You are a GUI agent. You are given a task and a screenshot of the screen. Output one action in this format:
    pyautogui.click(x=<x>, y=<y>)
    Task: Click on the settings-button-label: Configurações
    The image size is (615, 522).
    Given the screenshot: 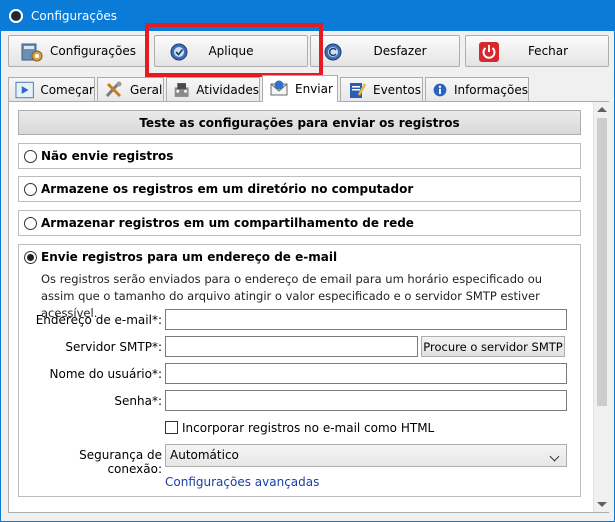 What is the action you would take?
    pyautogui.click(x=93, y=51)
    